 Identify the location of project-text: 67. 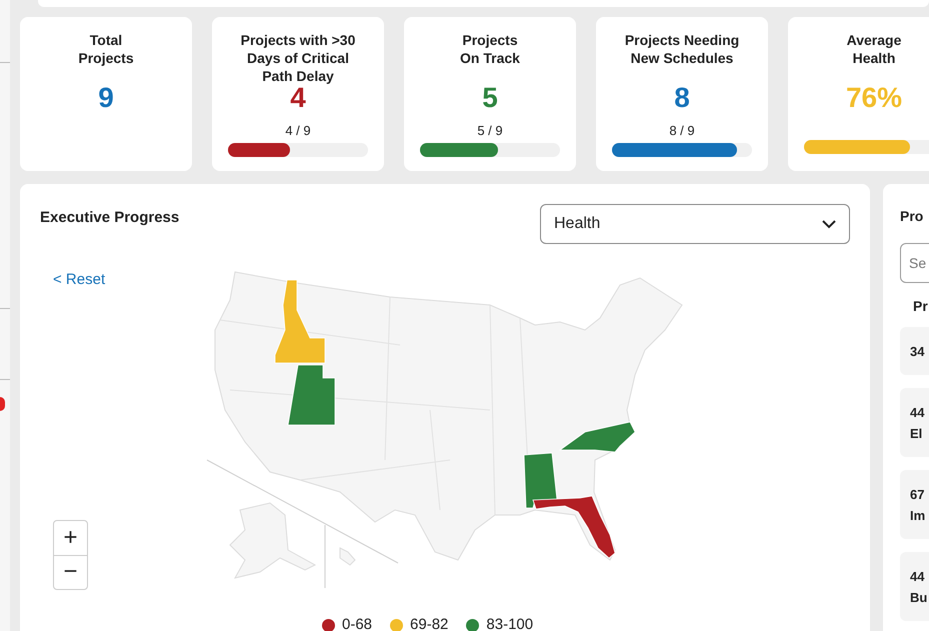
(918, 494).